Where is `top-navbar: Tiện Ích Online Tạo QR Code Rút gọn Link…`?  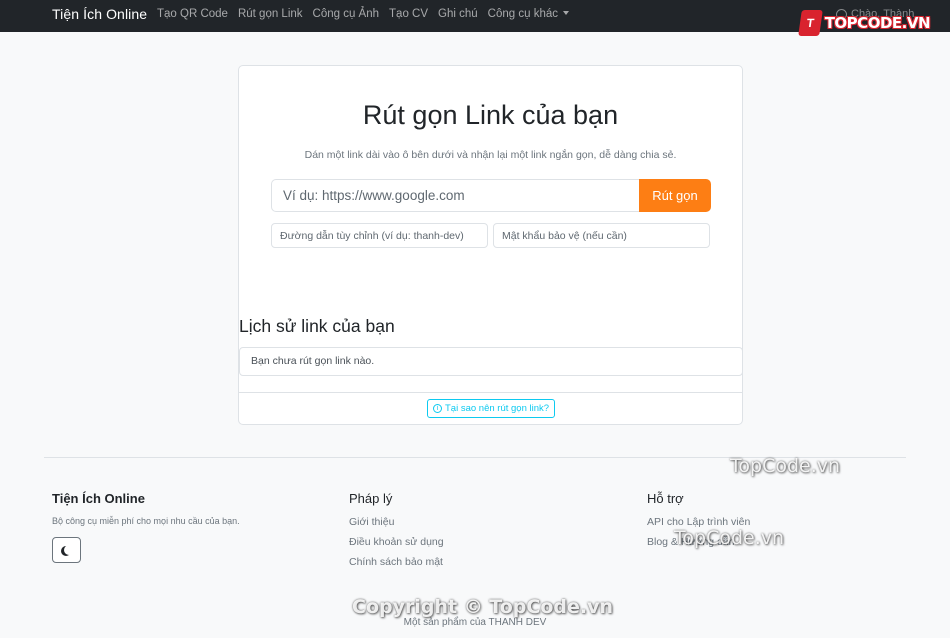
top-navbar: Tiện Ích Online Tạo QR Code Rút gọn Link… is located at coordinates (475, 18).